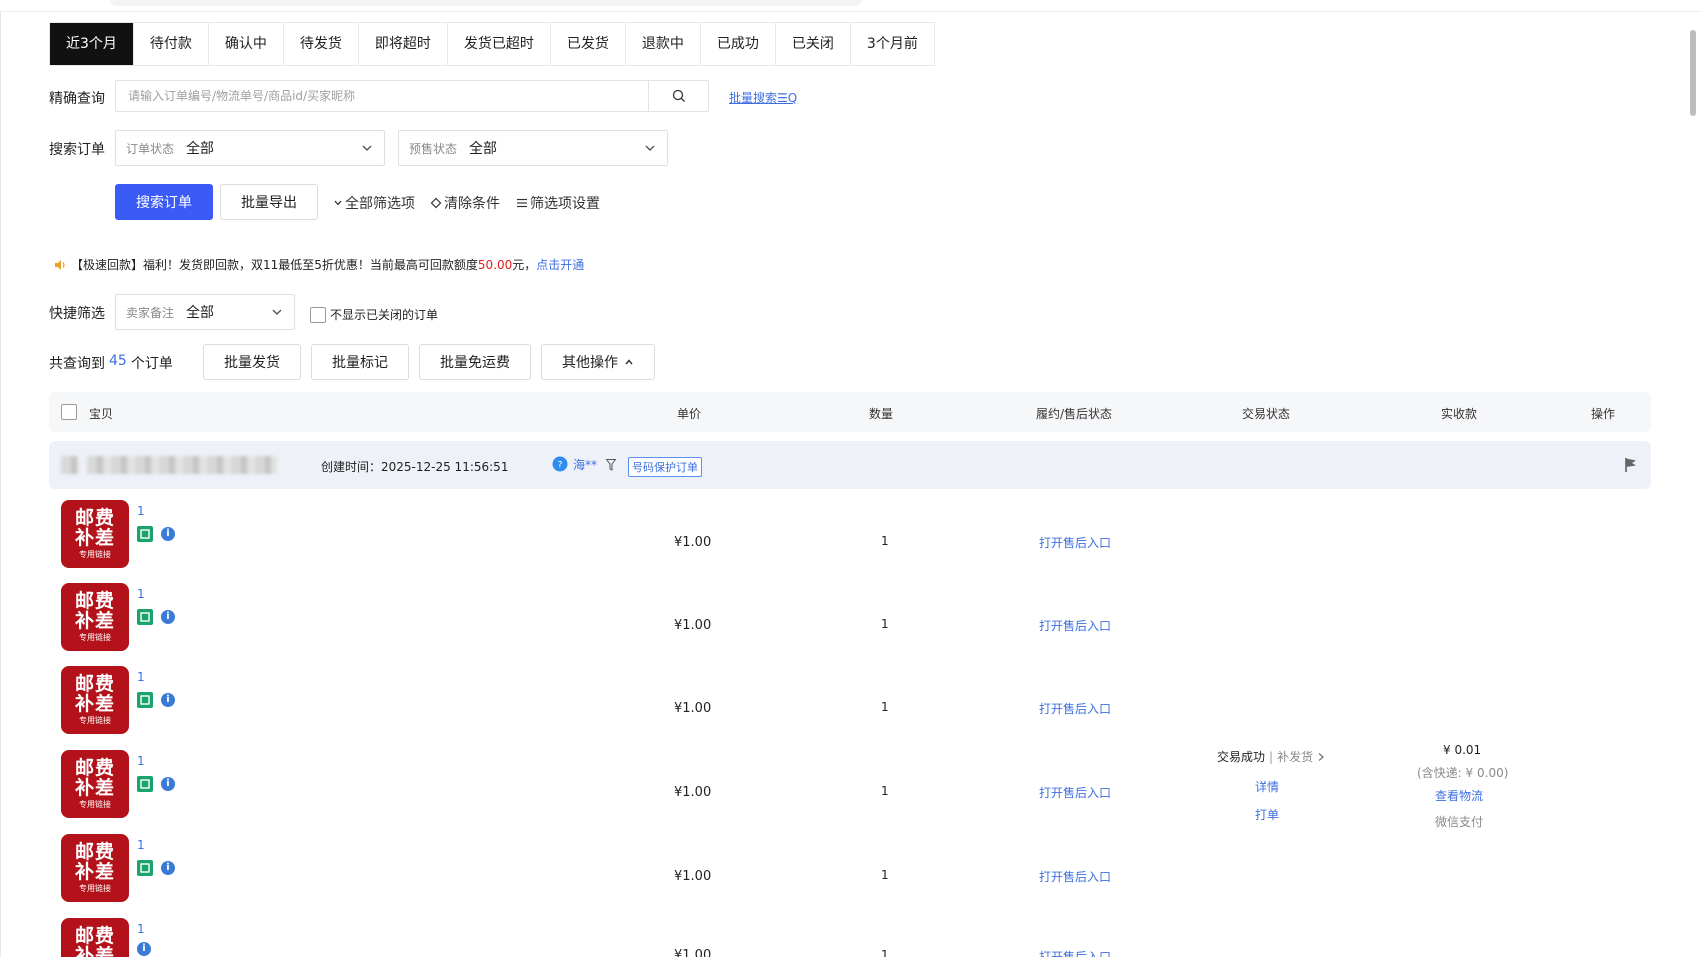  What do you see at coordinates (374, 314) in the screenshot?
I see `hide-closed-option: 不显示已关闭的订单` at bounding box center [374, 314].